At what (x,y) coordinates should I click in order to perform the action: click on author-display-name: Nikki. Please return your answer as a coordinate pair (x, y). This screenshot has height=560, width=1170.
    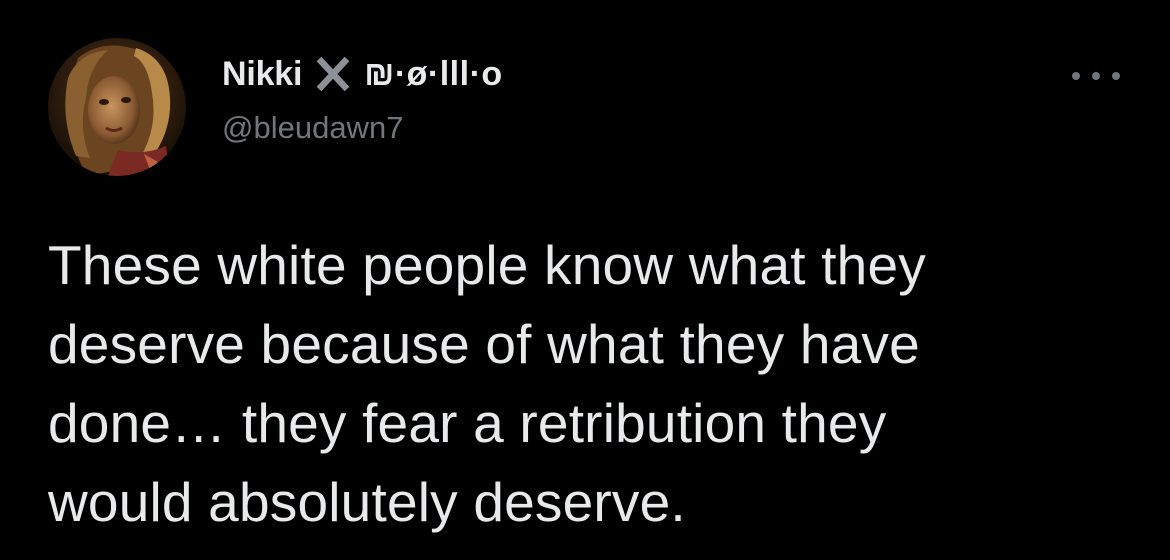
    Looking at the image, I should click on (262, 74).